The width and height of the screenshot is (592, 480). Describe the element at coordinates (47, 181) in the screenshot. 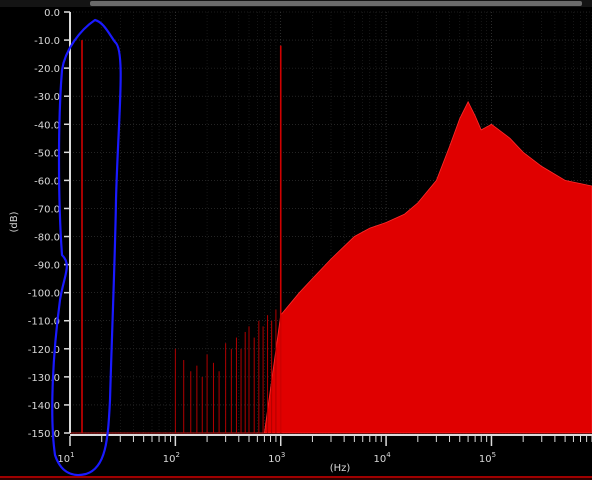

I see `y-tick-label: -60.0` at that location.